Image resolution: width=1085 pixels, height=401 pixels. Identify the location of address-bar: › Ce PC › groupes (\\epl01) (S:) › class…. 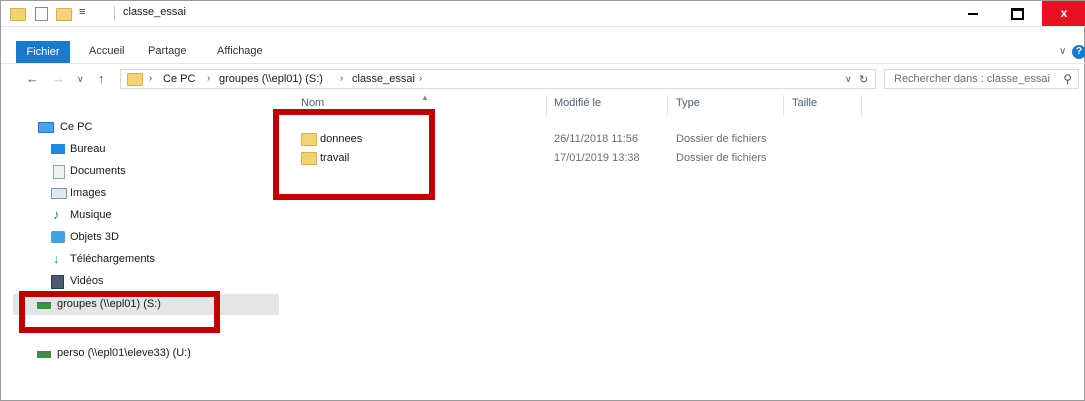
(498, 79).